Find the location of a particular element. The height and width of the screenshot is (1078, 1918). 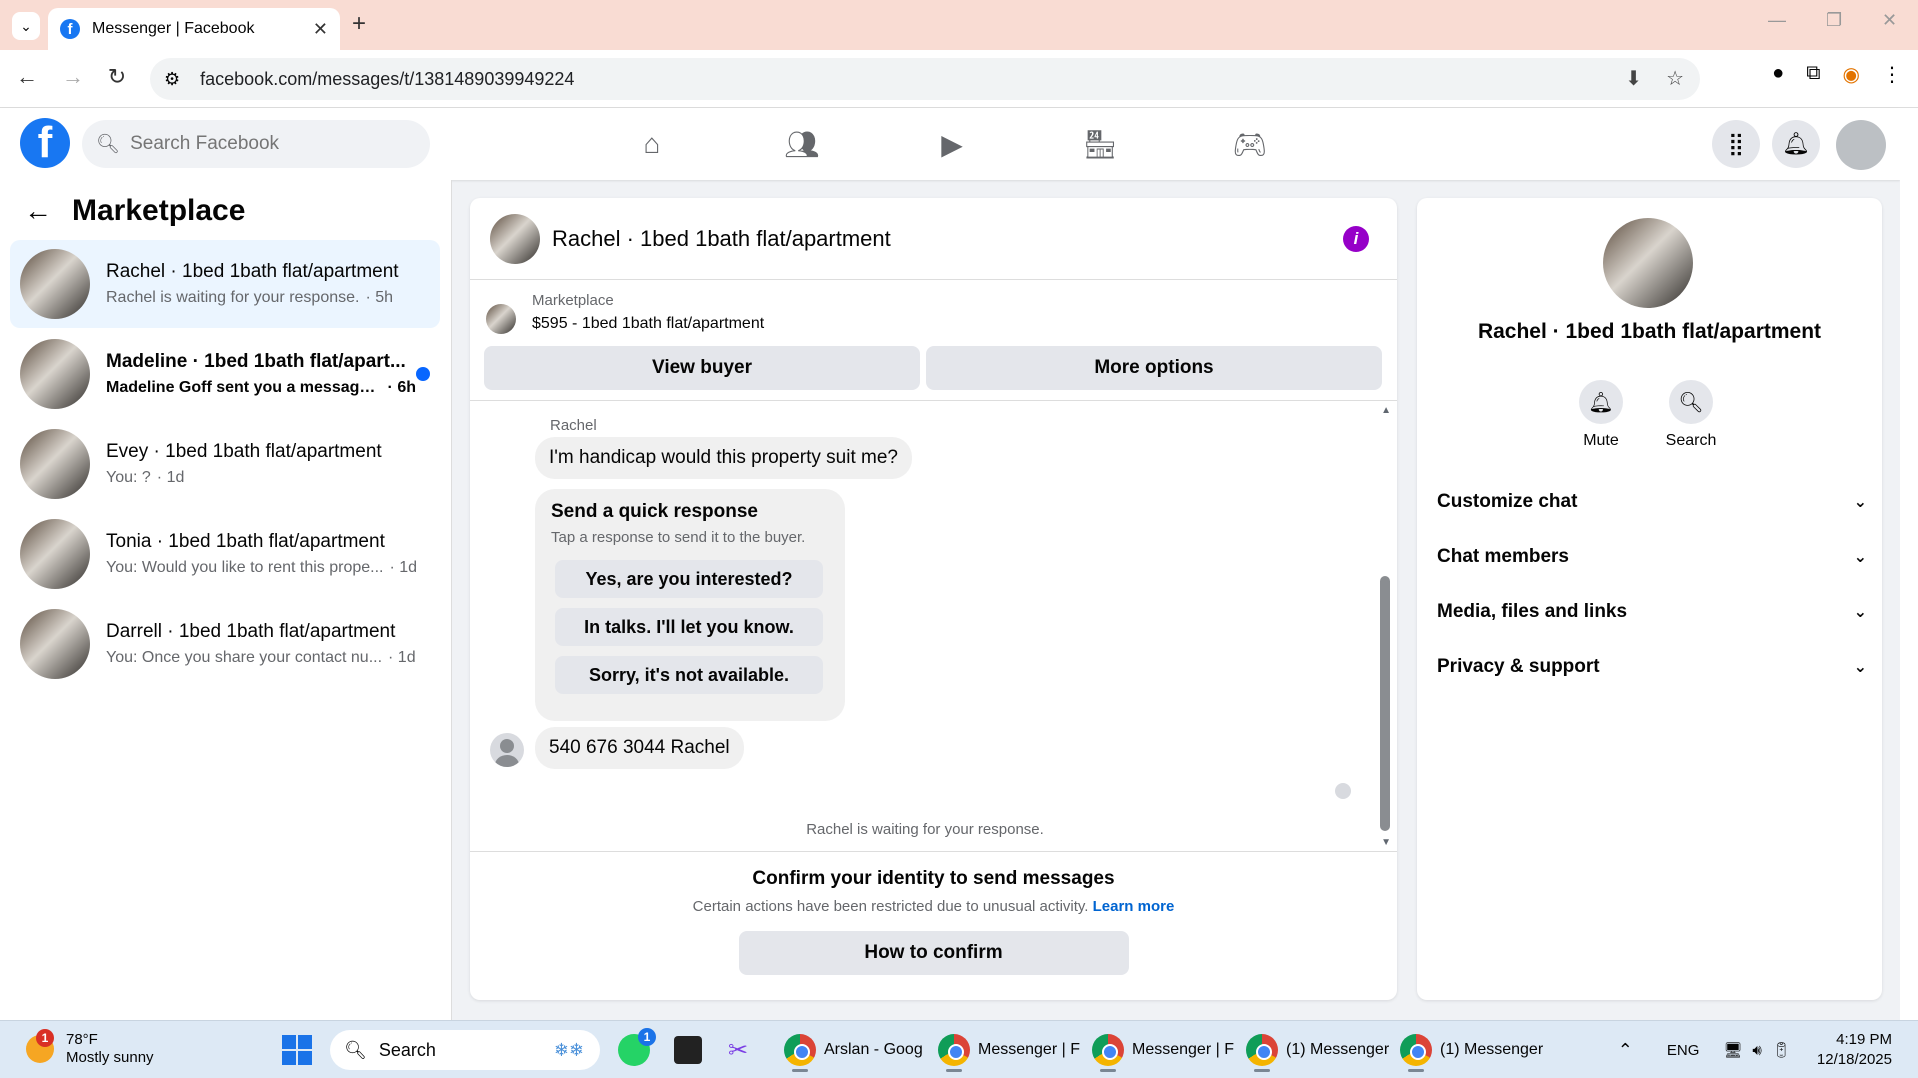

account-avatar is located at coordinates (1861, 145).